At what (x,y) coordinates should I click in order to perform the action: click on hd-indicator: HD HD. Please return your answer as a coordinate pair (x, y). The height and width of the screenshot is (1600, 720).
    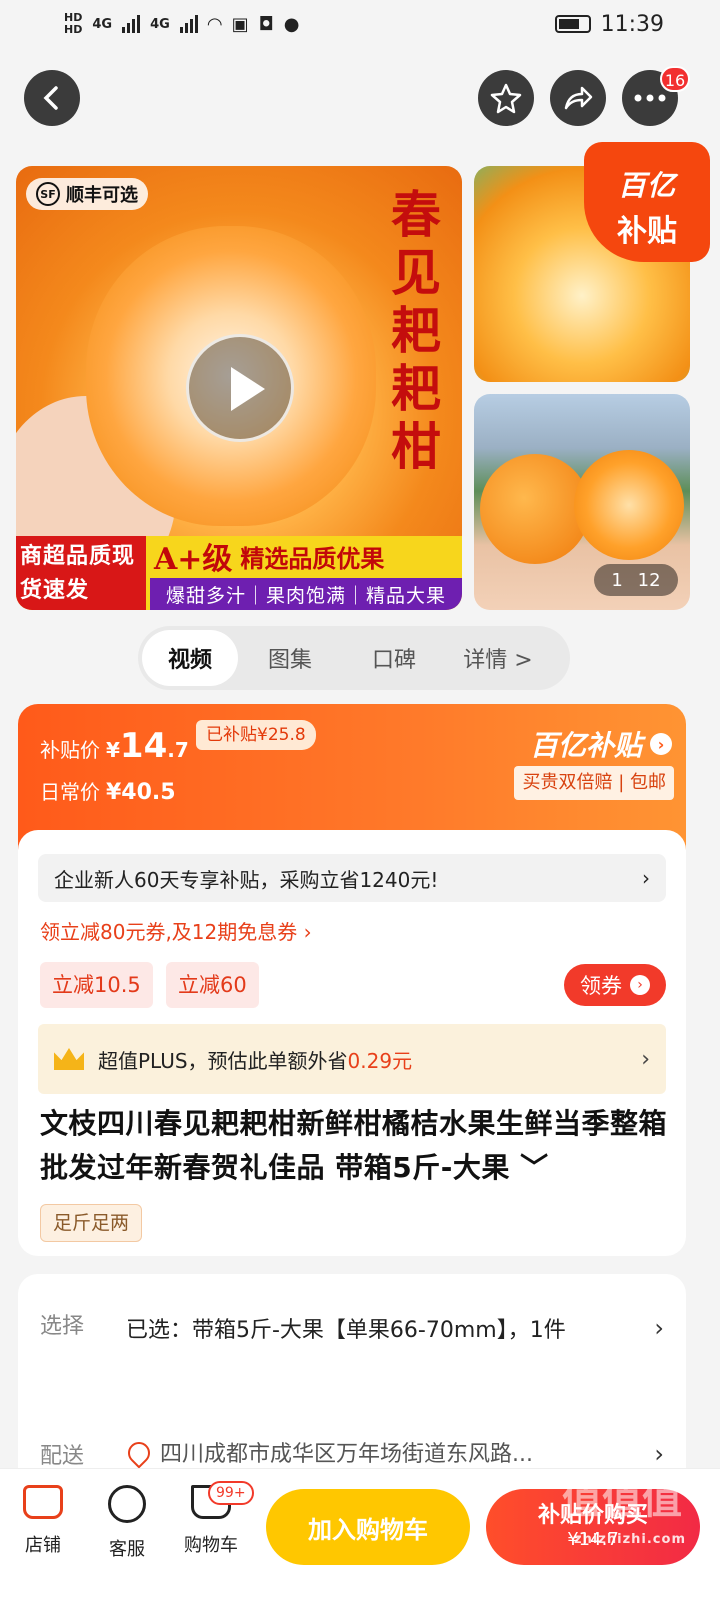
    Looking at the image, I should click on (73, 23).